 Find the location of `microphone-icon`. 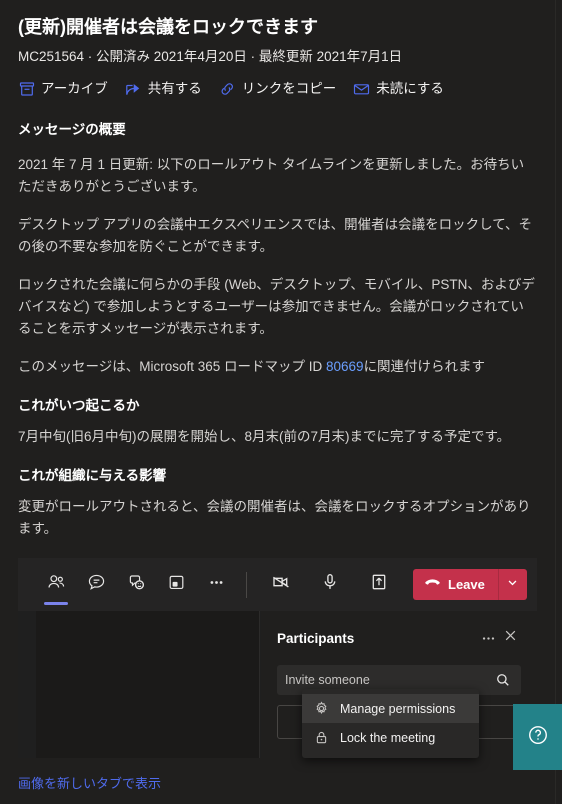

microphone-icon is located at coordinates (330, 584).